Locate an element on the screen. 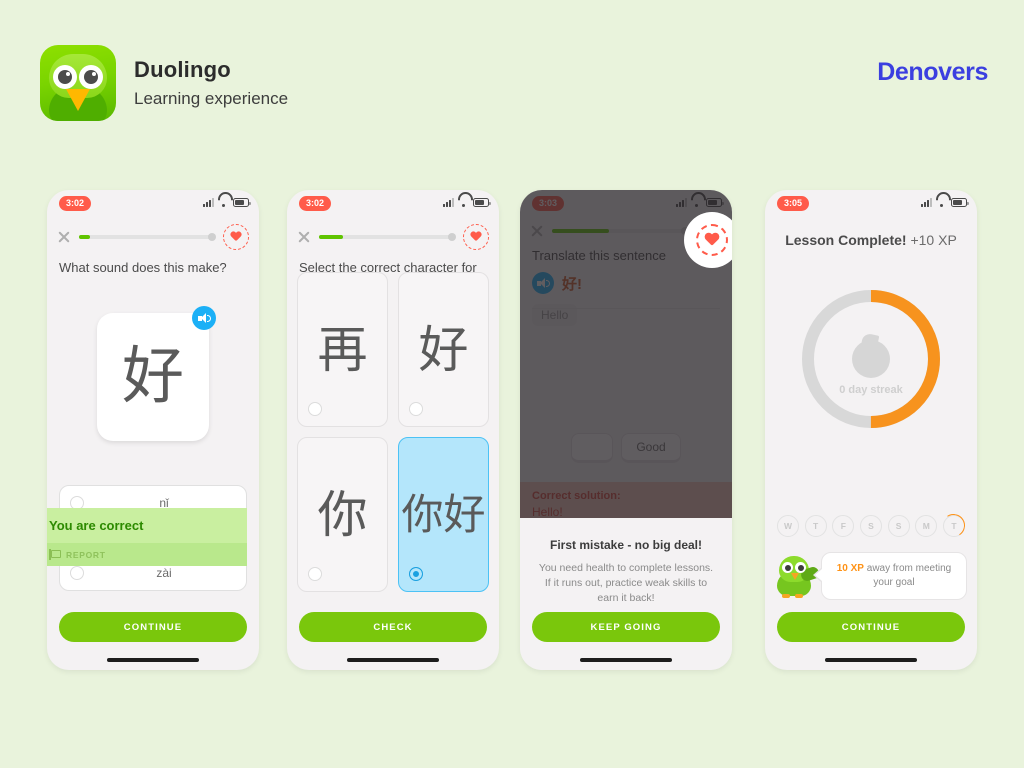 This screenshot has width=1024, height=768. owl-bubble-row: 10 XP away from meeting your goal is located at coordinates (871, 576).